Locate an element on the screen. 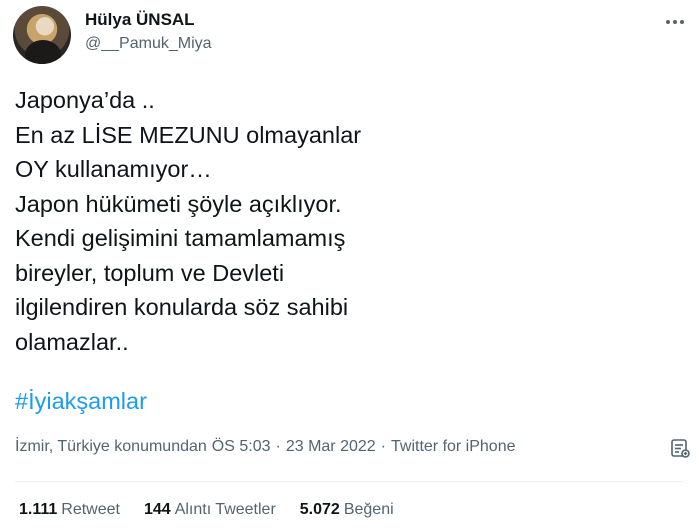 The image size is (699, 531). likes-count: 5.072 is located at coordinates (319, 509).